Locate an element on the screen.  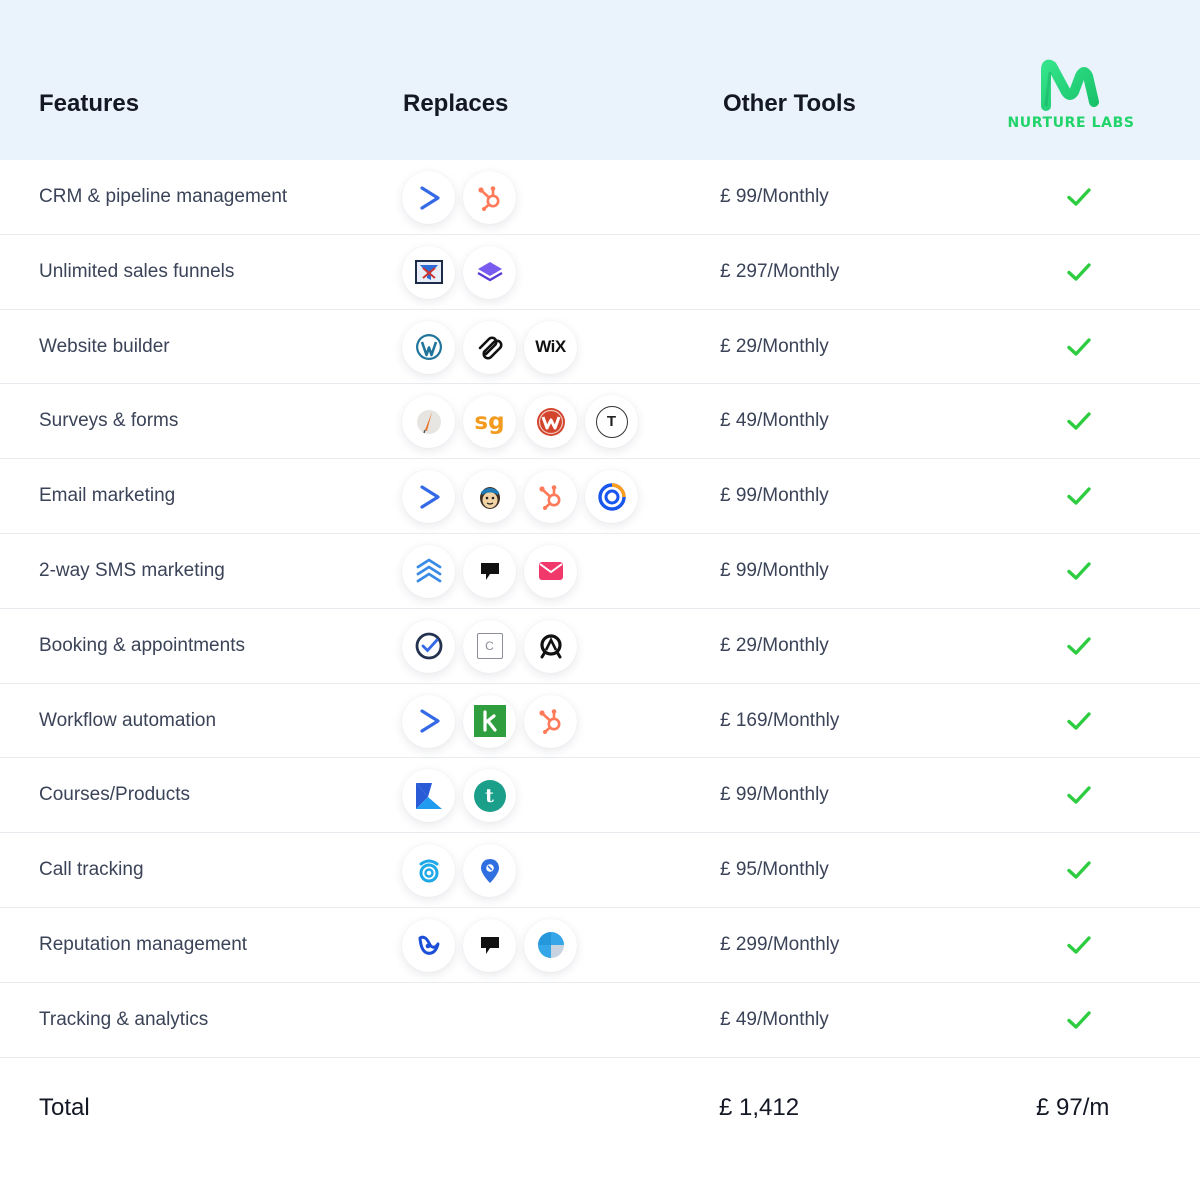
total-nurture-labs: £ 97/m is located at coordinates (1073, 1107).